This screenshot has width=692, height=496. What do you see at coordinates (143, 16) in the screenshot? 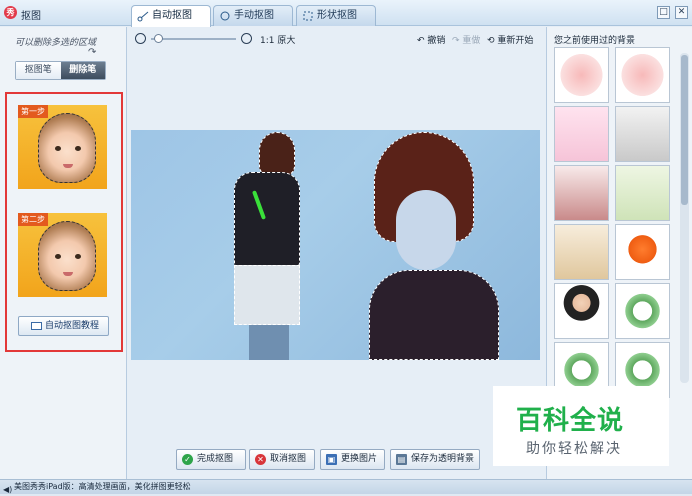
I see `scissors-icon` at bounding box center [143, 16].